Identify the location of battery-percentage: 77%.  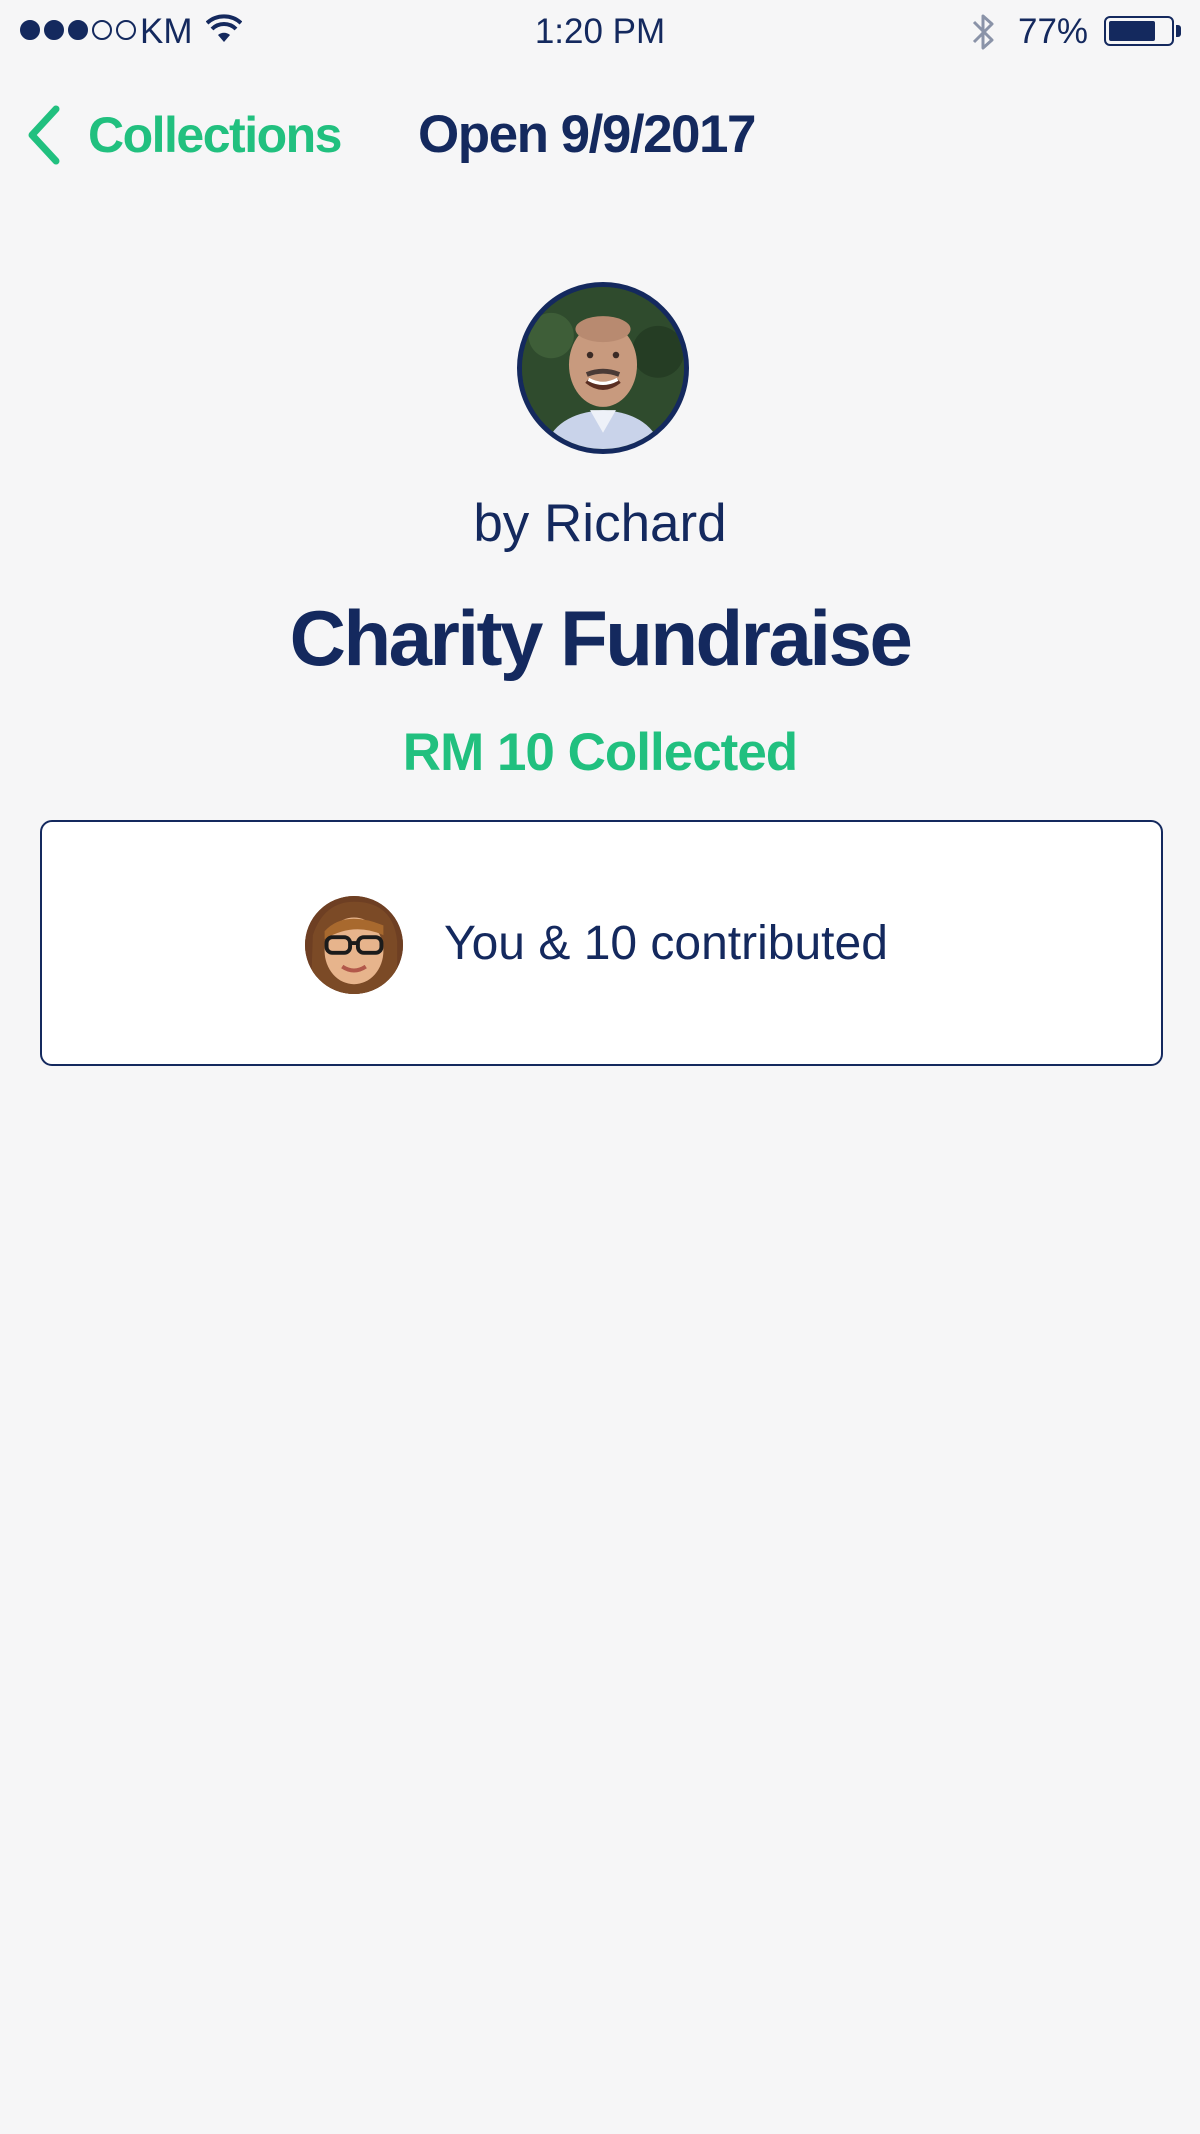
(1053, 31).